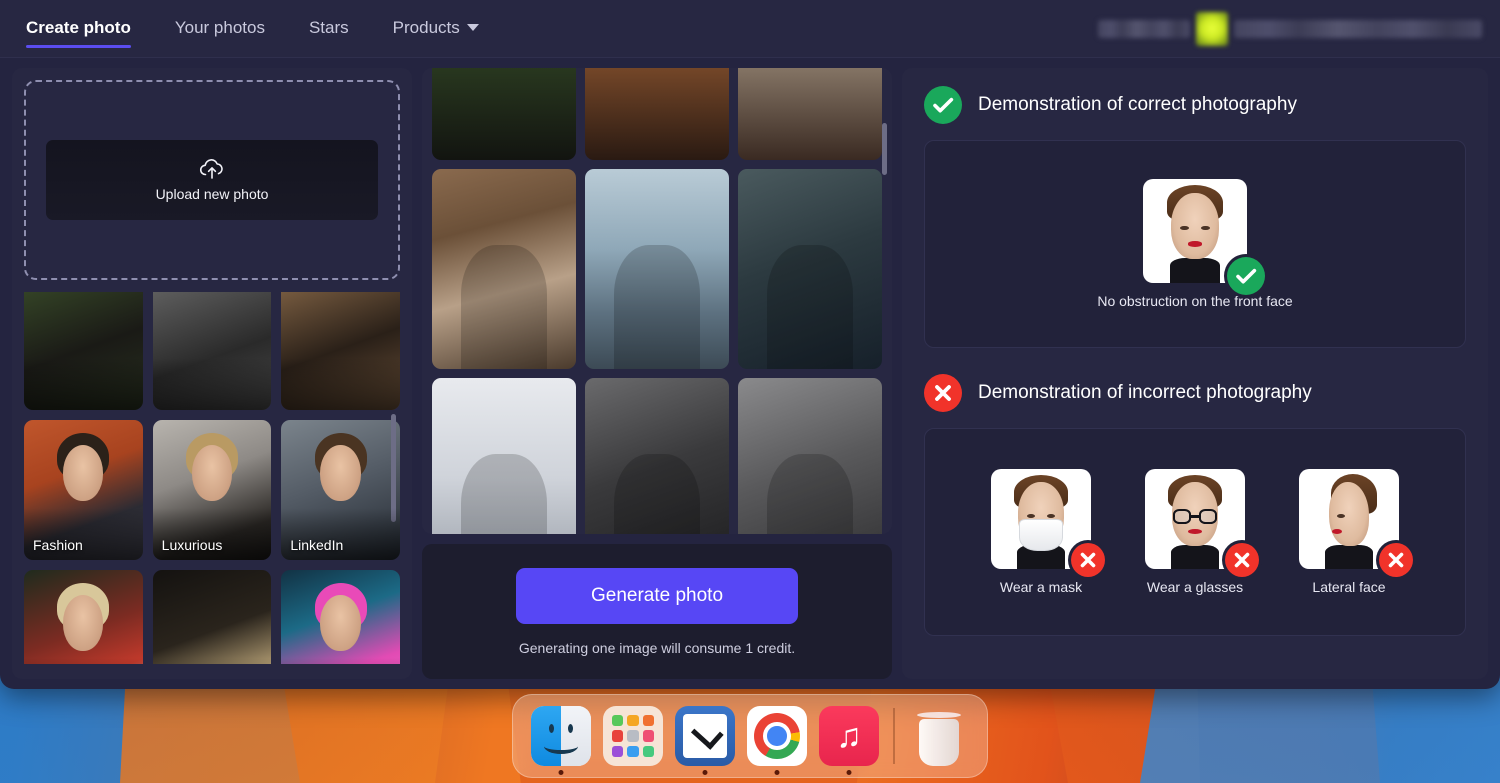  Describe the element at coordinates (884, 149) in the screenshot. I see `results-scrollbar` at that location.